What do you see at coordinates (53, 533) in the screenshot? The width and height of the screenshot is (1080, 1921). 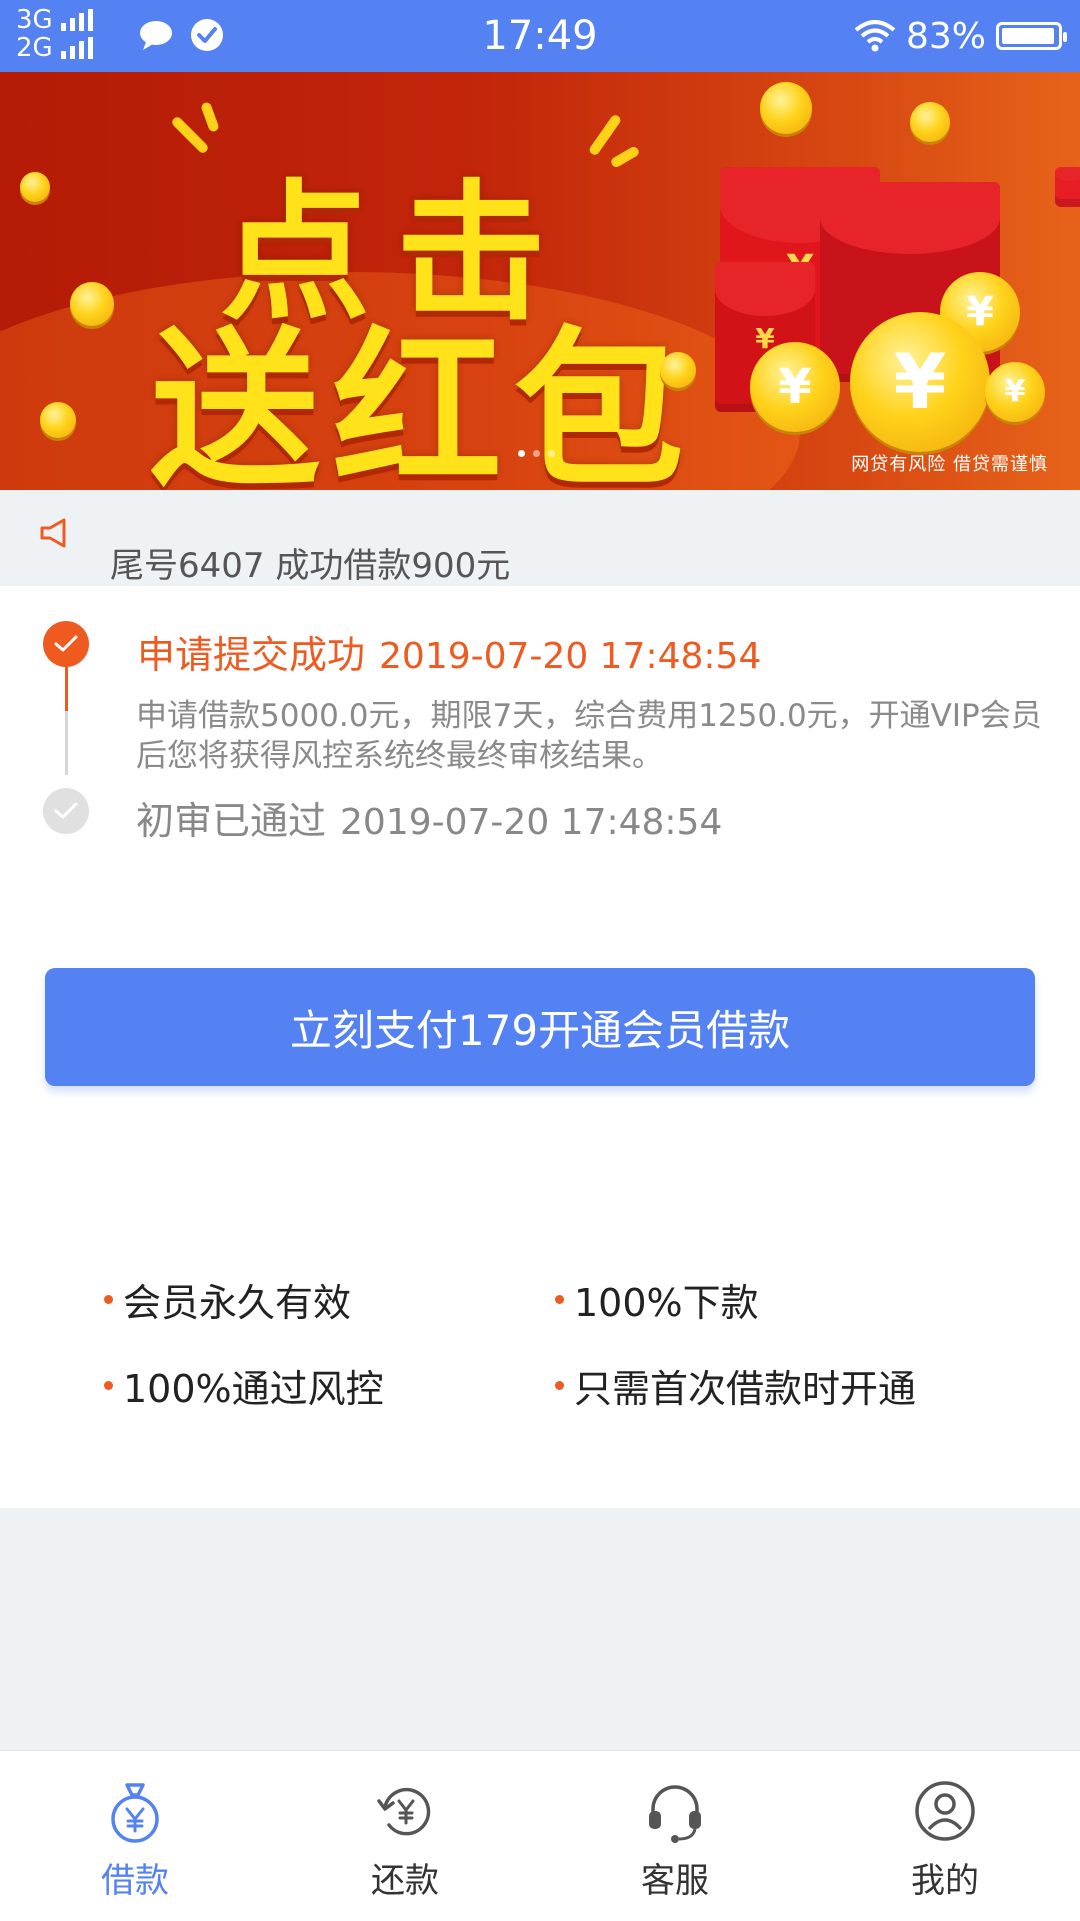 I see `speaker-icon` at bounding box center [53, 533].